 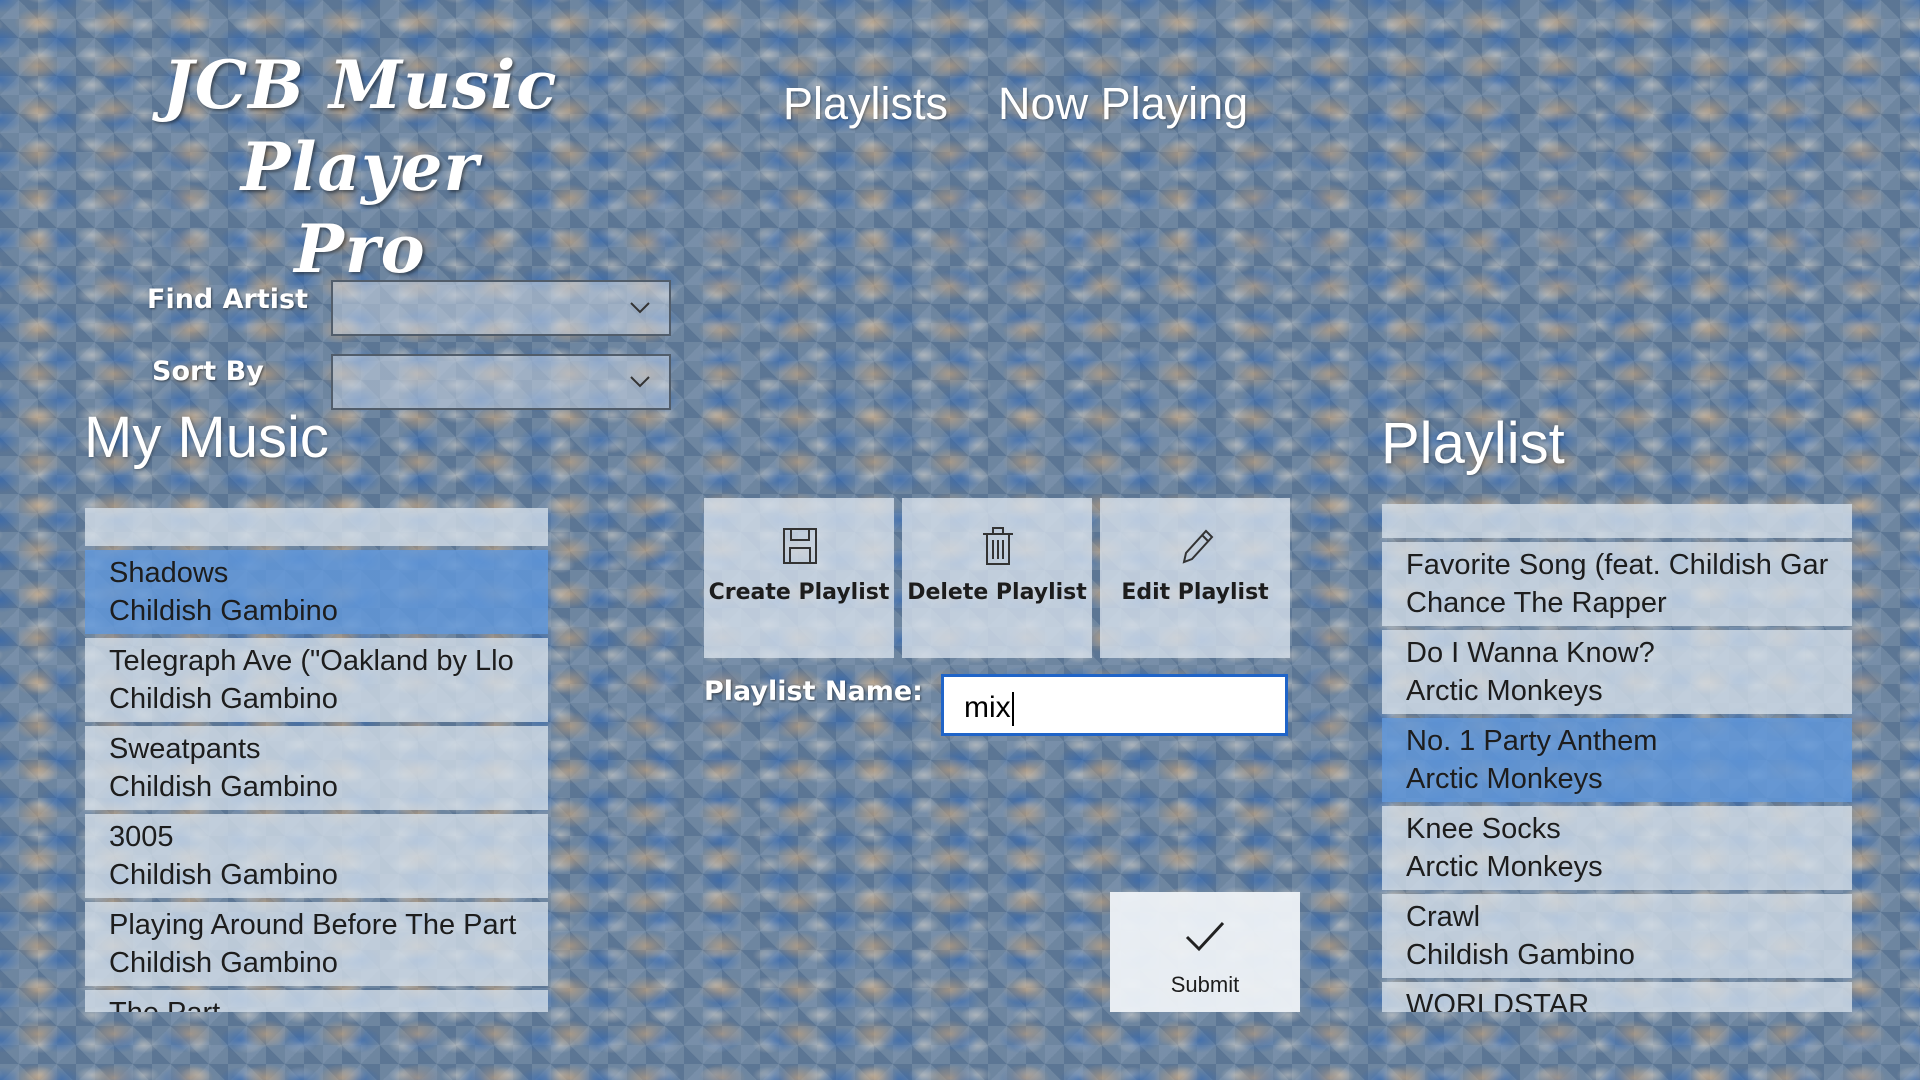 What do you see at coordinates (1443, 917) in the screenshot?
I see `song-title: Crawl` at bounding box center [1443, 917].